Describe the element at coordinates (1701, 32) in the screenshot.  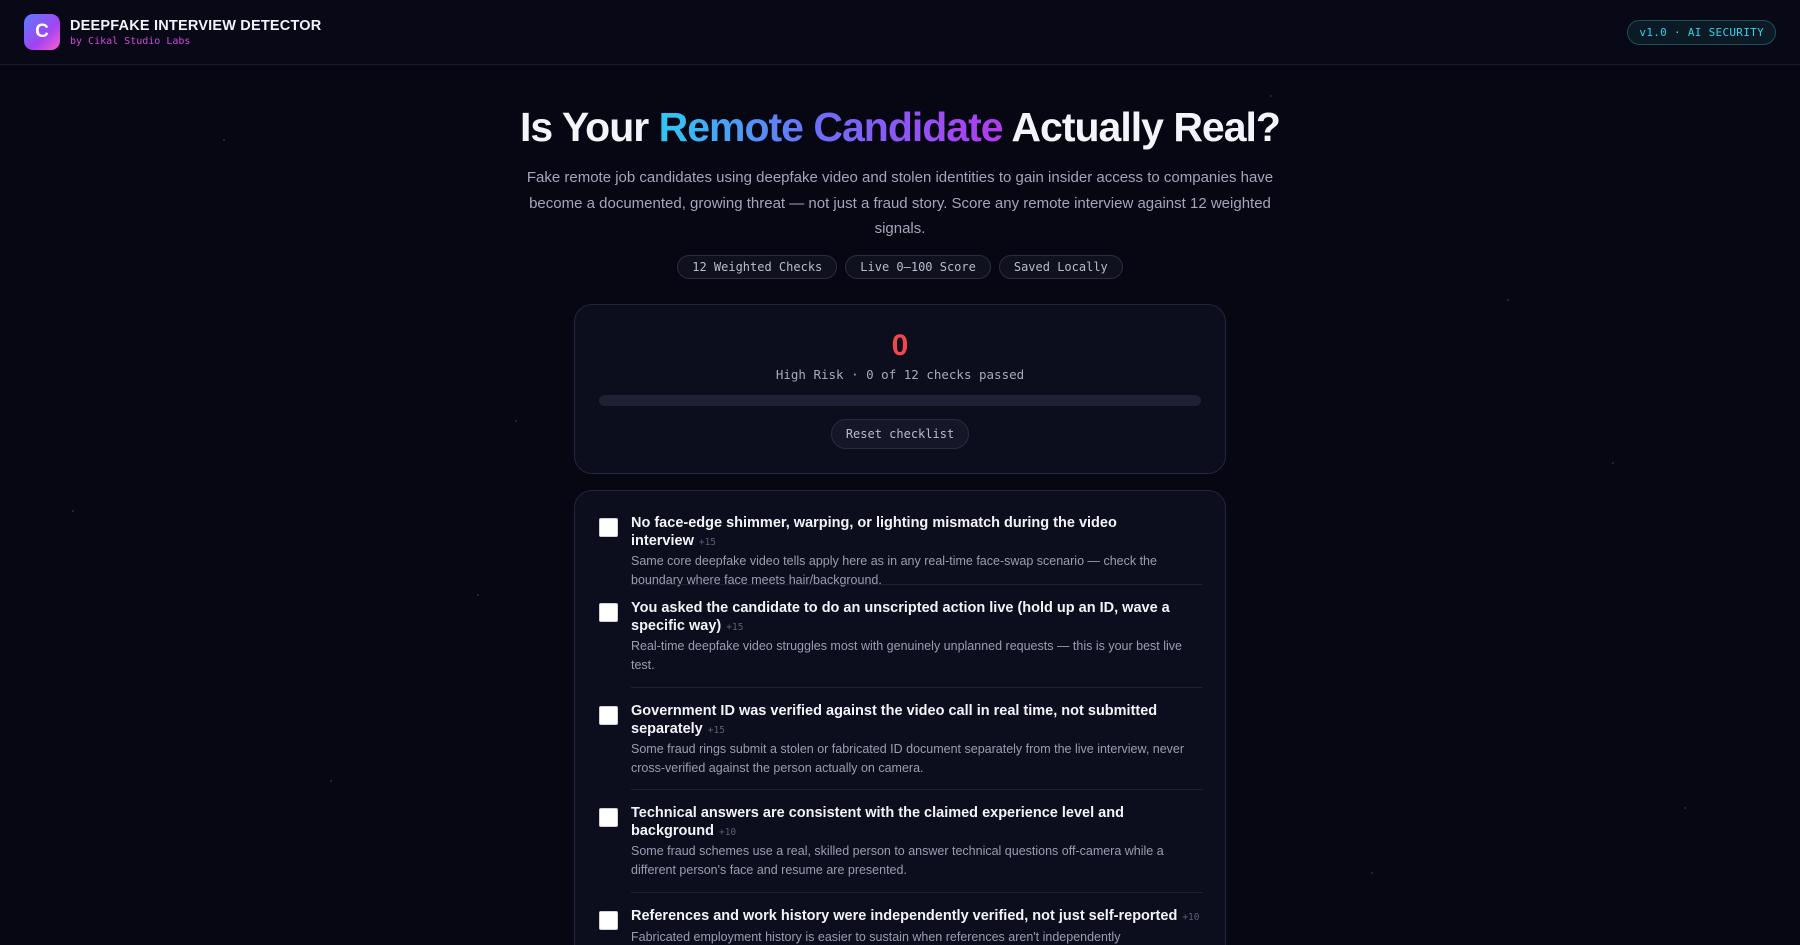
I see `version-badge: v1.0 · AI SECURITY` at that location.